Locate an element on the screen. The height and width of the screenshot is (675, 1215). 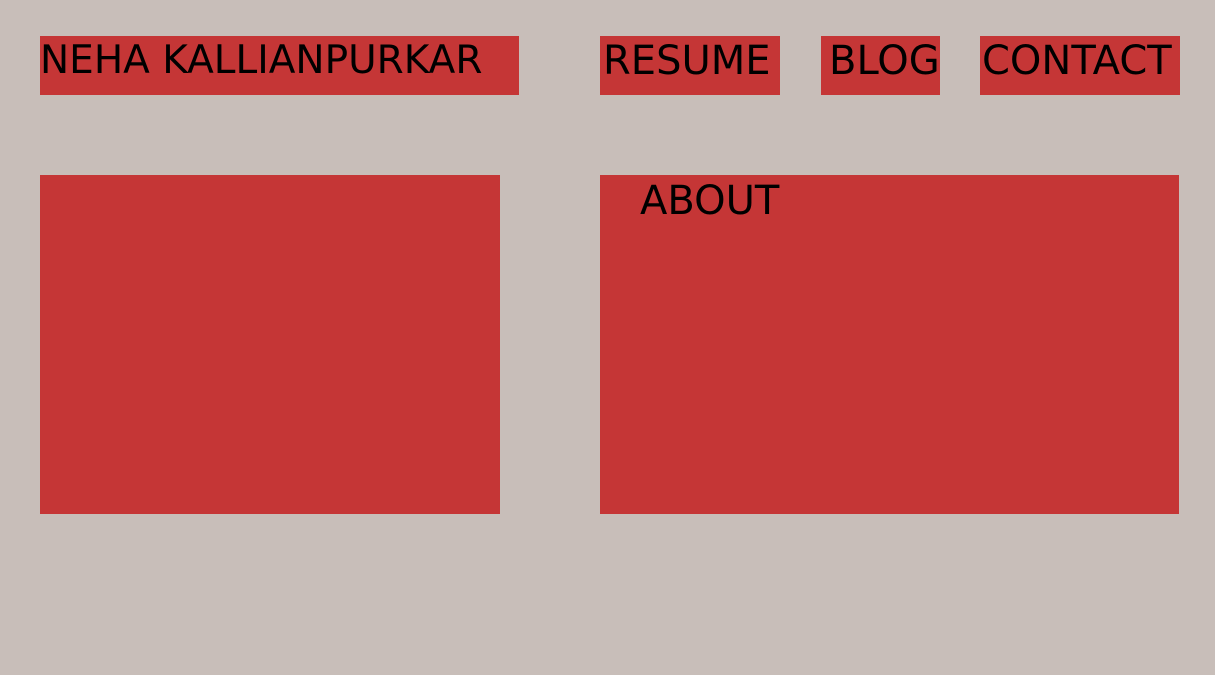
about-heading: ABOUT is located at coordinates (710, 201).